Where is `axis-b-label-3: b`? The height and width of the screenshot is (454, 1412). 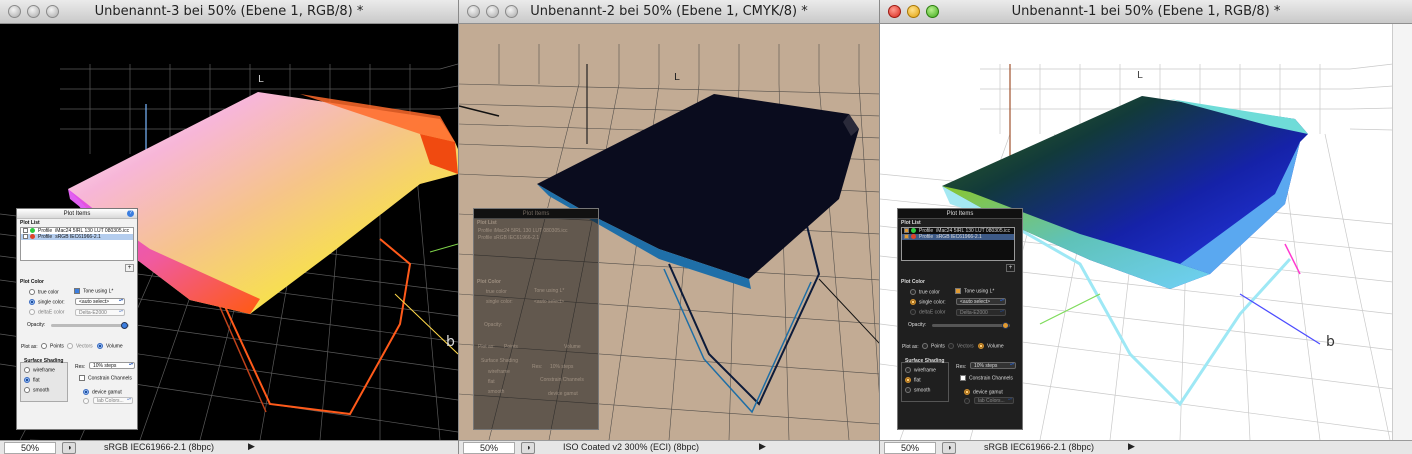 axis-b-label-3: b is located at coordinates (1330, 342).